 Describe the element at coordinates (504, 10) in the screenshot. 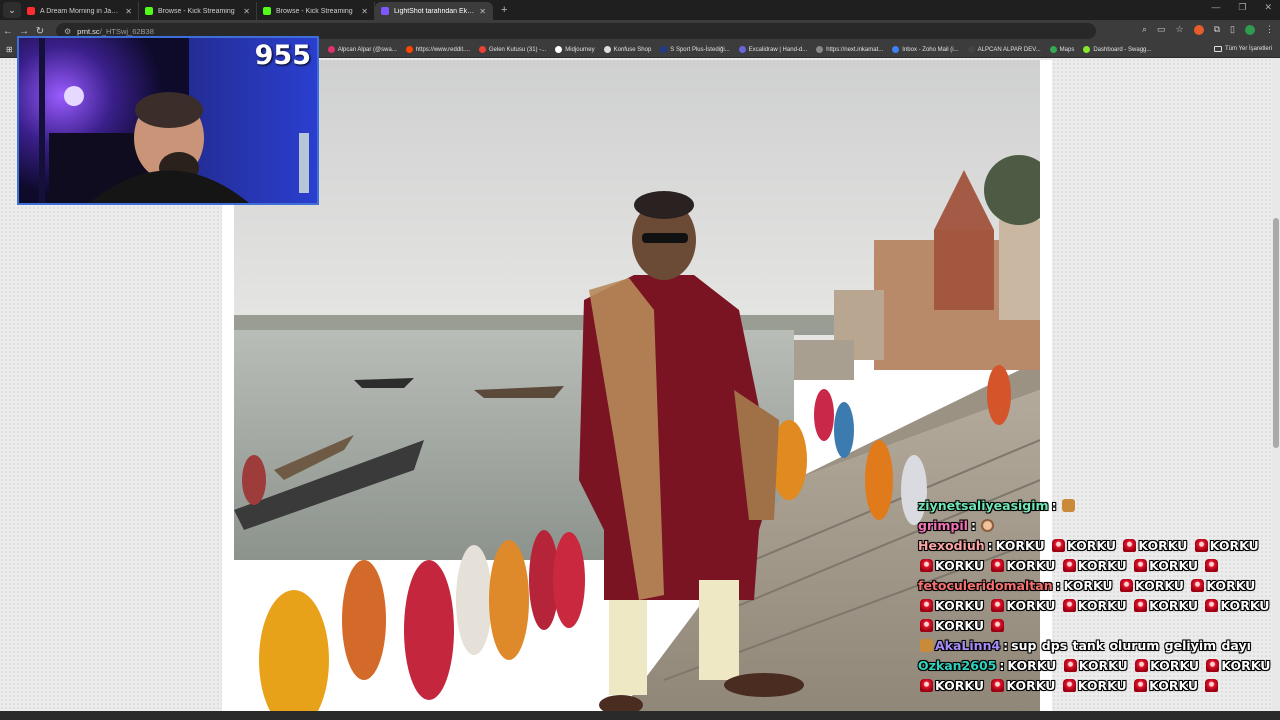

I see `new-tab-button: +` at that location.